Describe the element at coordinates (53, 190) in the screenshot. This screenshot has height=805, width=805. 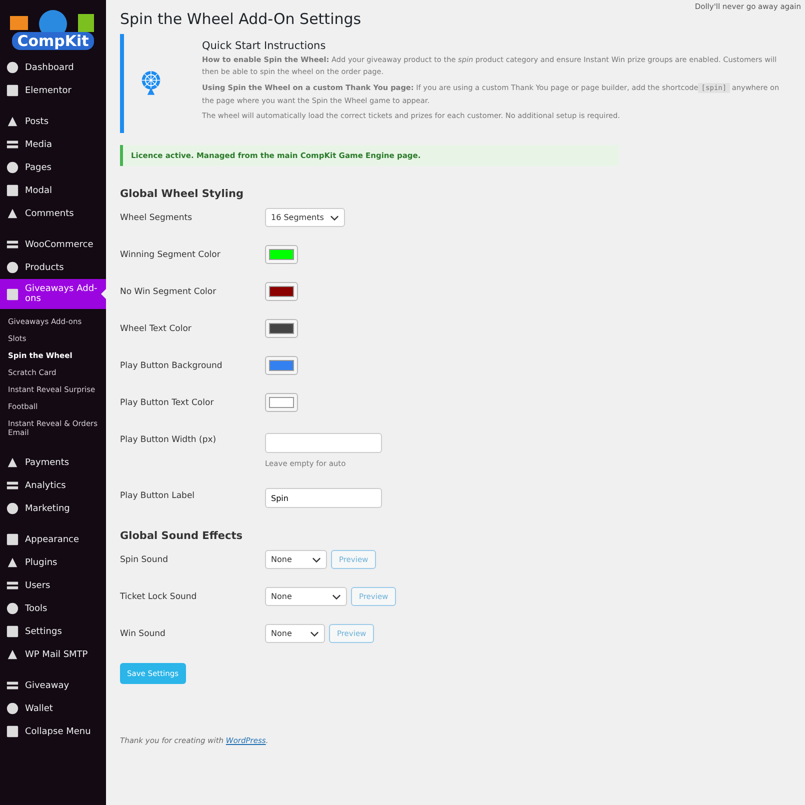
I see `menu-item: Modal` at that location.